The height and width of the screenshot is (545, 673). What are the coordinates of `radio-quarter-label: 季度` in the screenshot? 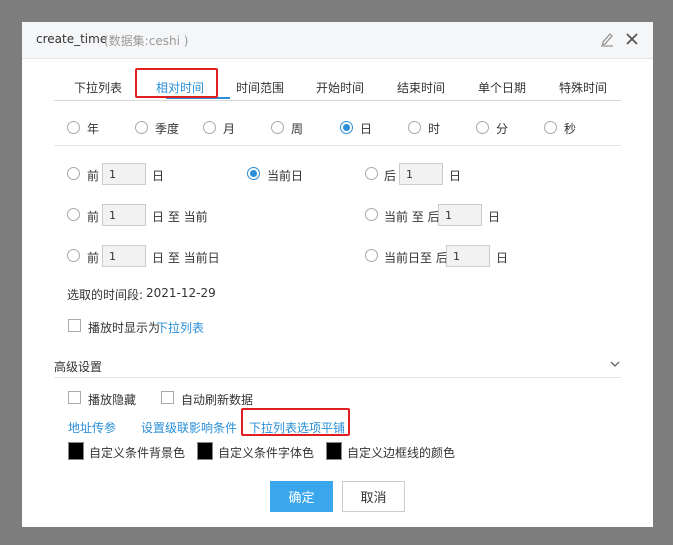 It's located at (167, 129).